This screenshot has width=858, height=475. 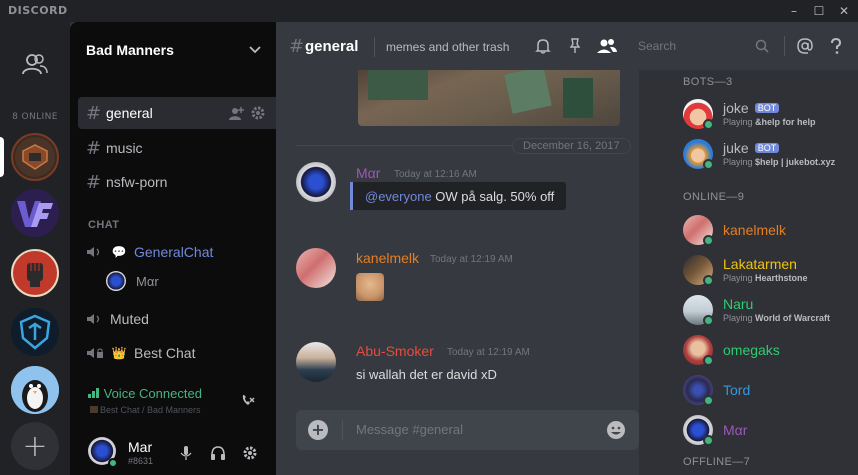 What do you see at coordinates (777, 318) in the screenshot?
I see `member-activity: Playing World of Warcraft` at bounding box center [777, 318].